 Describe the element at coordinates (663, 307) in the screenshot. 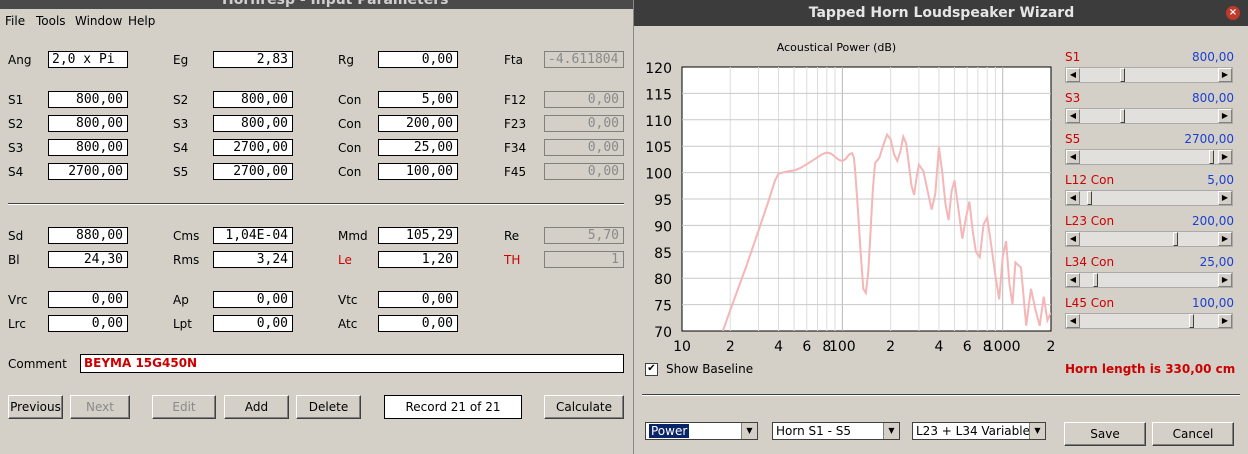

I see `y-tick-label: 75` at that location.